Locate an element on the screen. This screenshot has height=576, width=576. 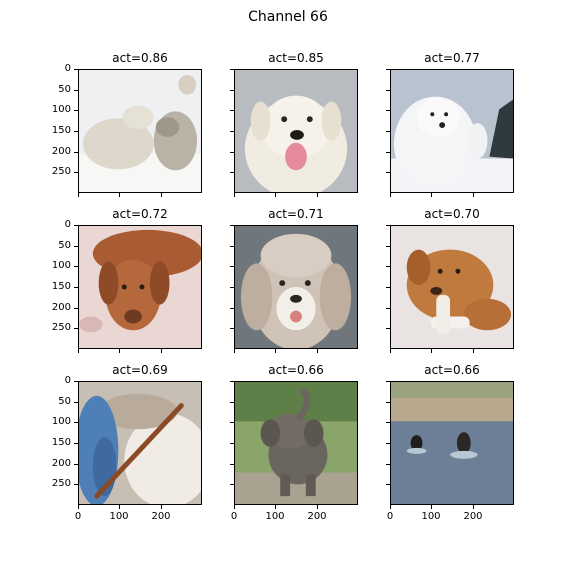
panel-title: act=0.69 is located at coordinates (140, 370).